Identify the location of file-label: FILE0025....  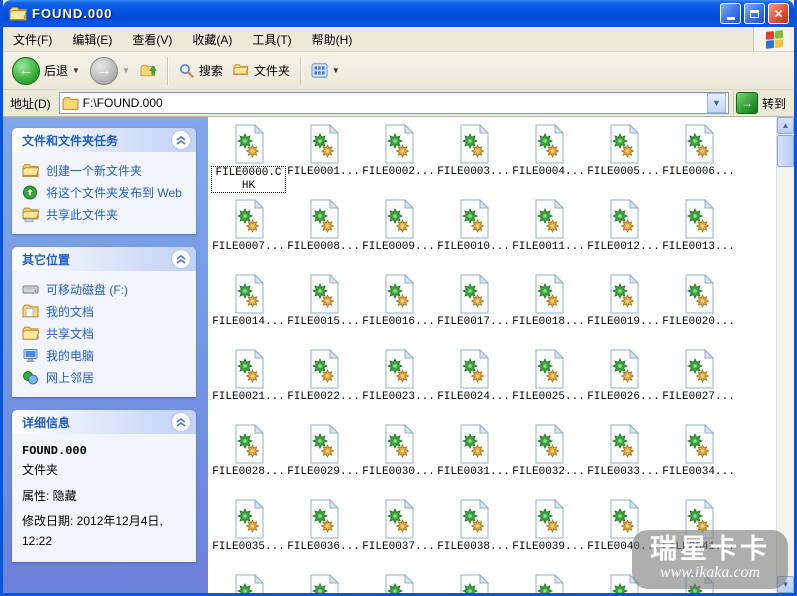
(548, 397).